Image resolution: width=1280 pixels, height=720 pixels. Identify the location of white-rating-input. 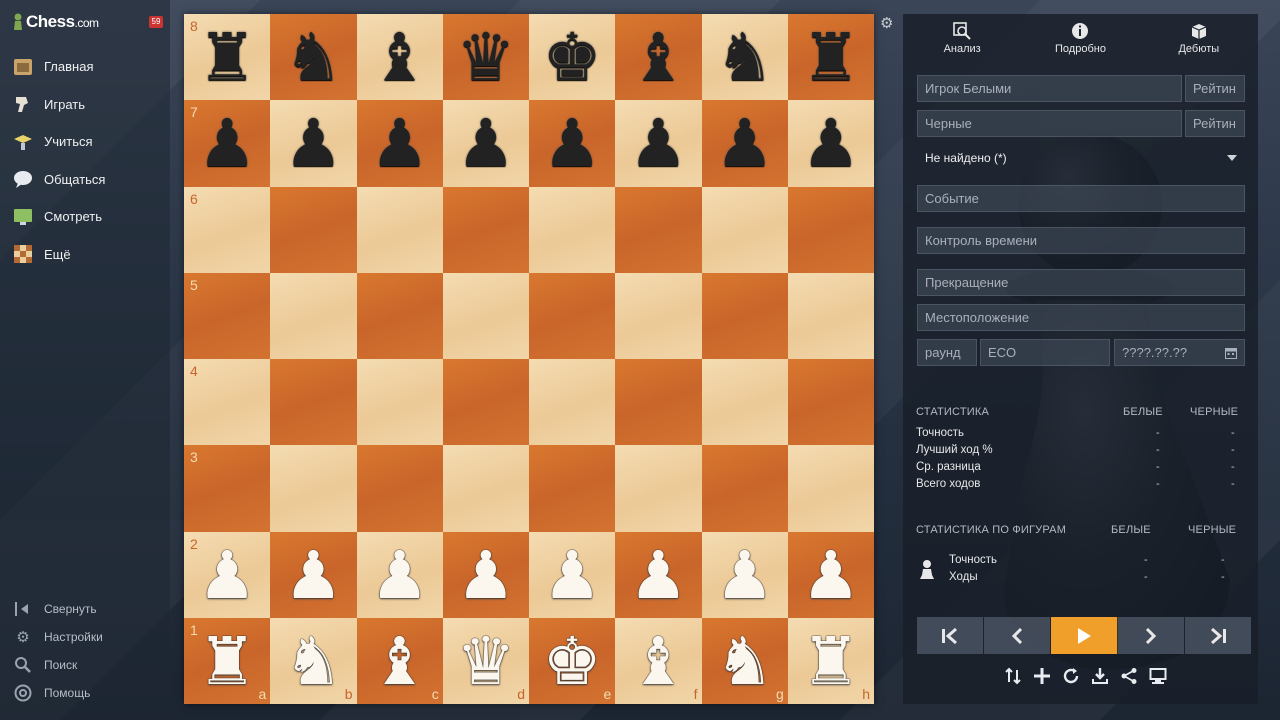
(1215, 88).